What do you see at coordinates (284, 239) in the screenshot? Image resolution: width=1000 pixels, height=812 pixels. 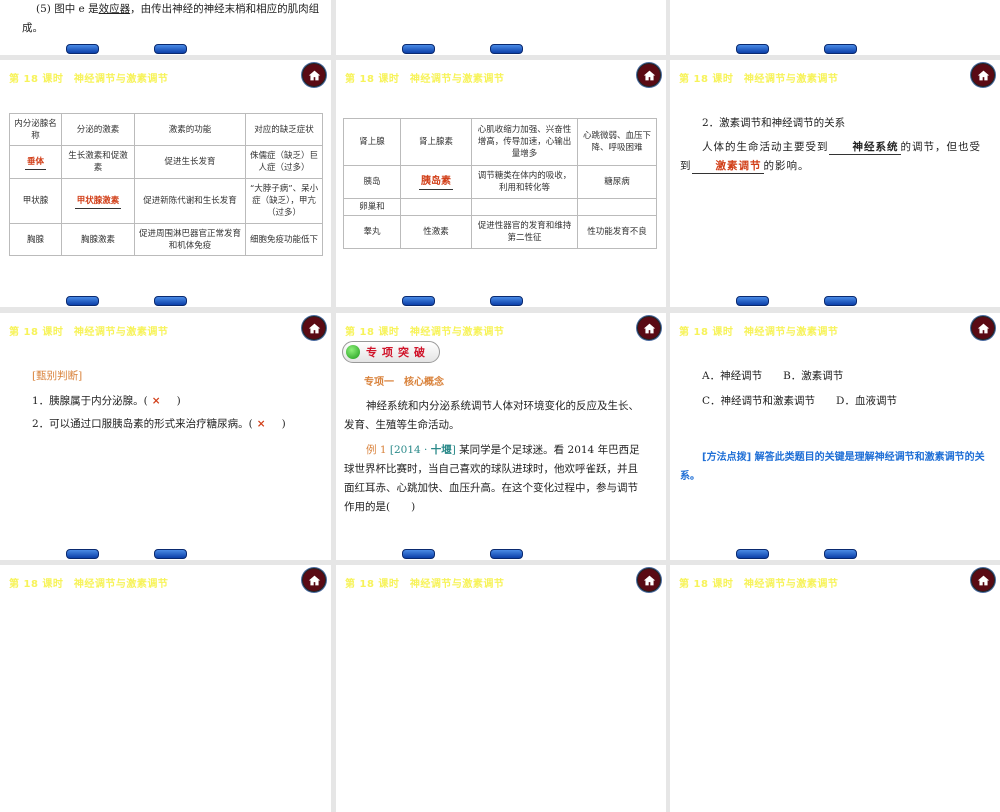 I see `table-cell: 细胞免疫功能低下` at bounding box center [284, 239].